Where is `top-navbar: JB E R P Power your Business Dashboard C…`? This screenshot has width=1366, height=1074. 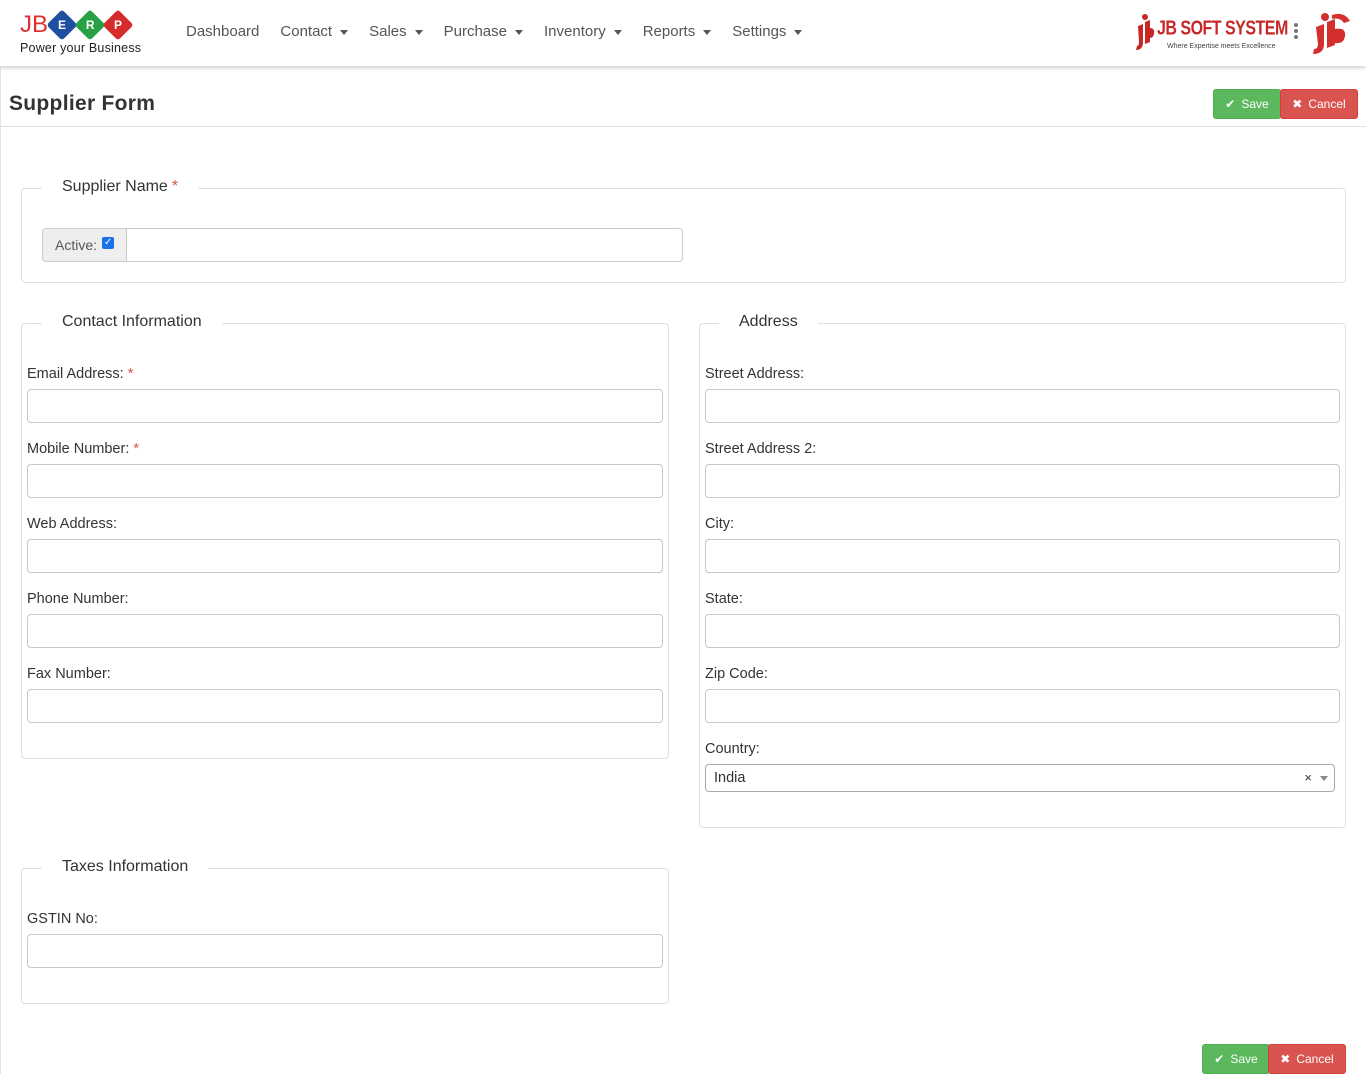
top-navbar: JB E R P Power your Business Dashboard C… is located at coordinates (683, 33).